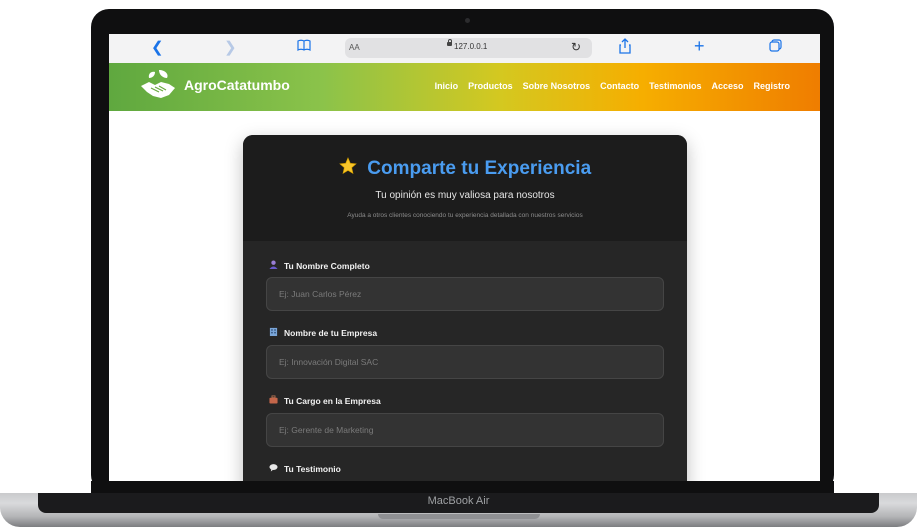  What do you see at coordinates (470, 46) in the screenshot?
I see `url-text: 127.0.0.1` at bounding box center [470, 46].